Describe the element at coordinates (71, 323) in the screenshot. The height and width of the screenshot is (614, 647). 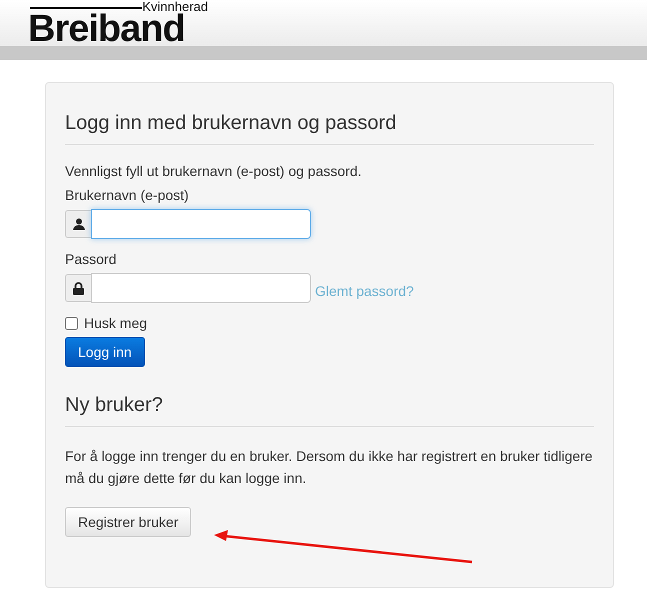
I see `remember-checkbox` at that location.